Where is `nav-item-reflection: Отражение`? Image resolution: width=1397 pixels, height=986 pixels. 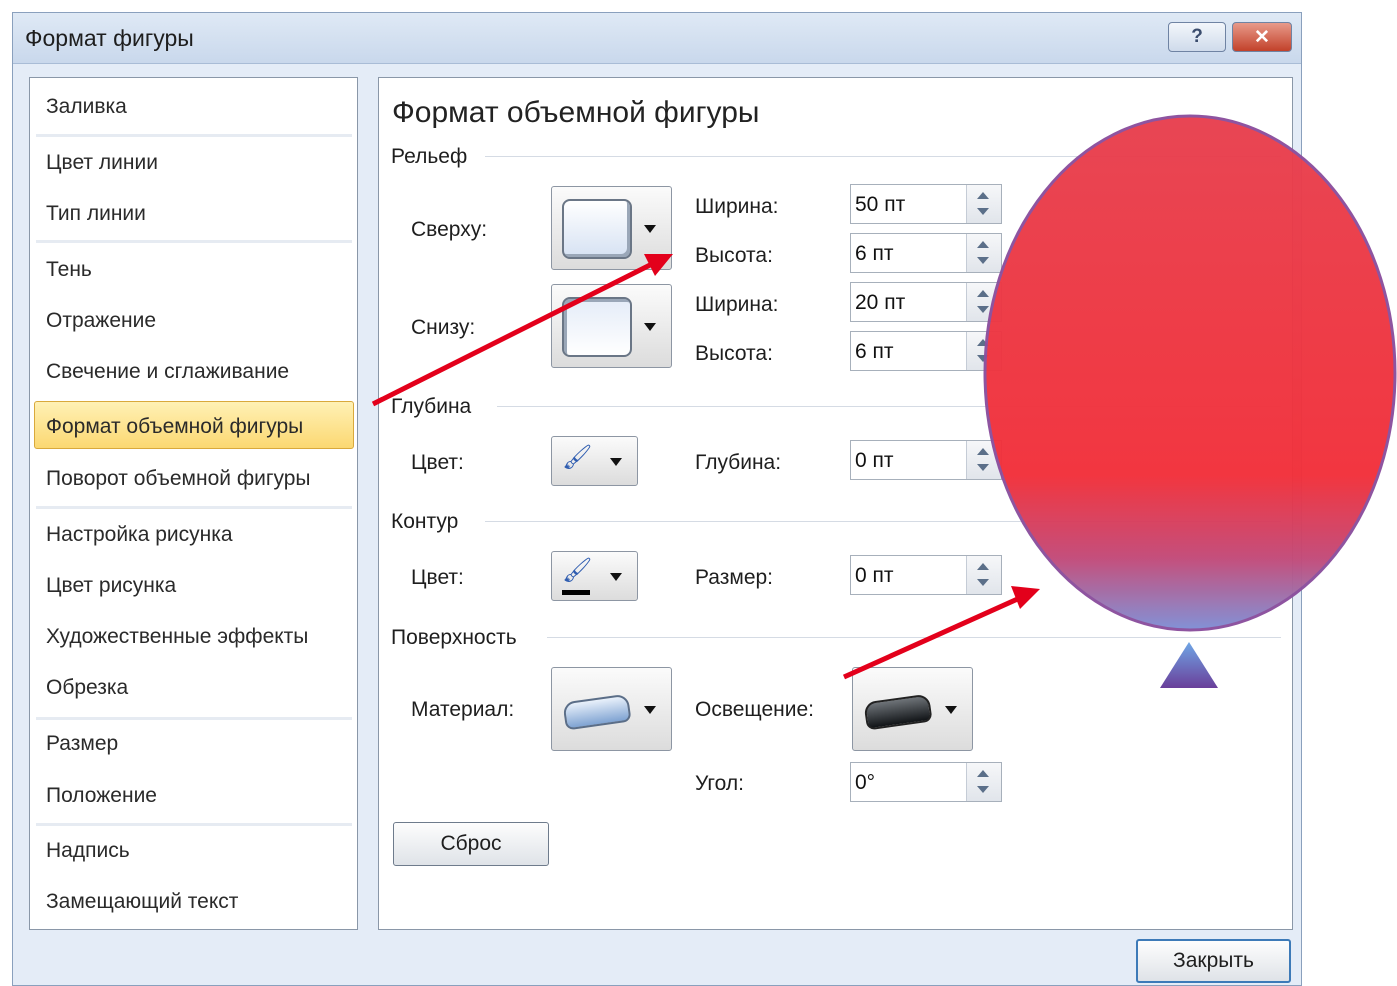 nav-item-reflection: Отражение is located at coordinates (101, 321).